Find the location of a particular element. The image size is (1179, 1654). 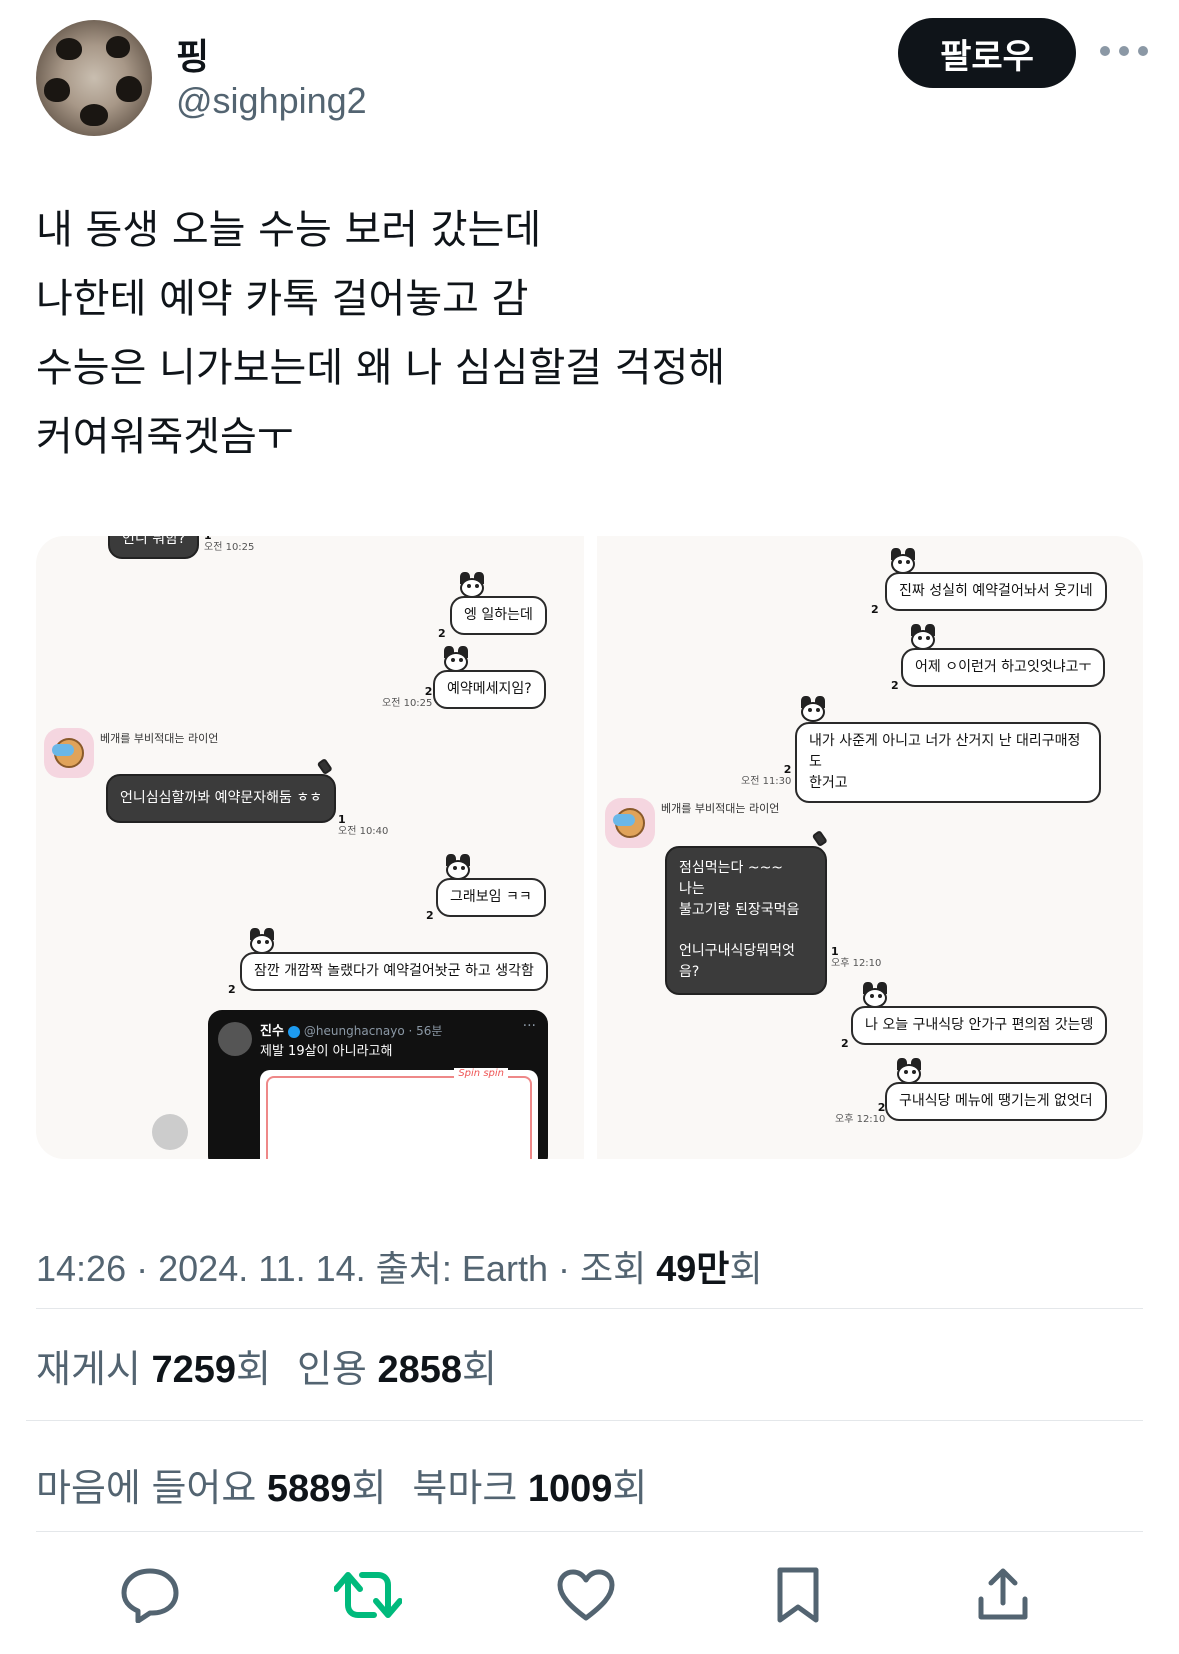

repost-quote-stats: 재게시 7259회 인용 2858회 is located at coordinates (266, 1365).